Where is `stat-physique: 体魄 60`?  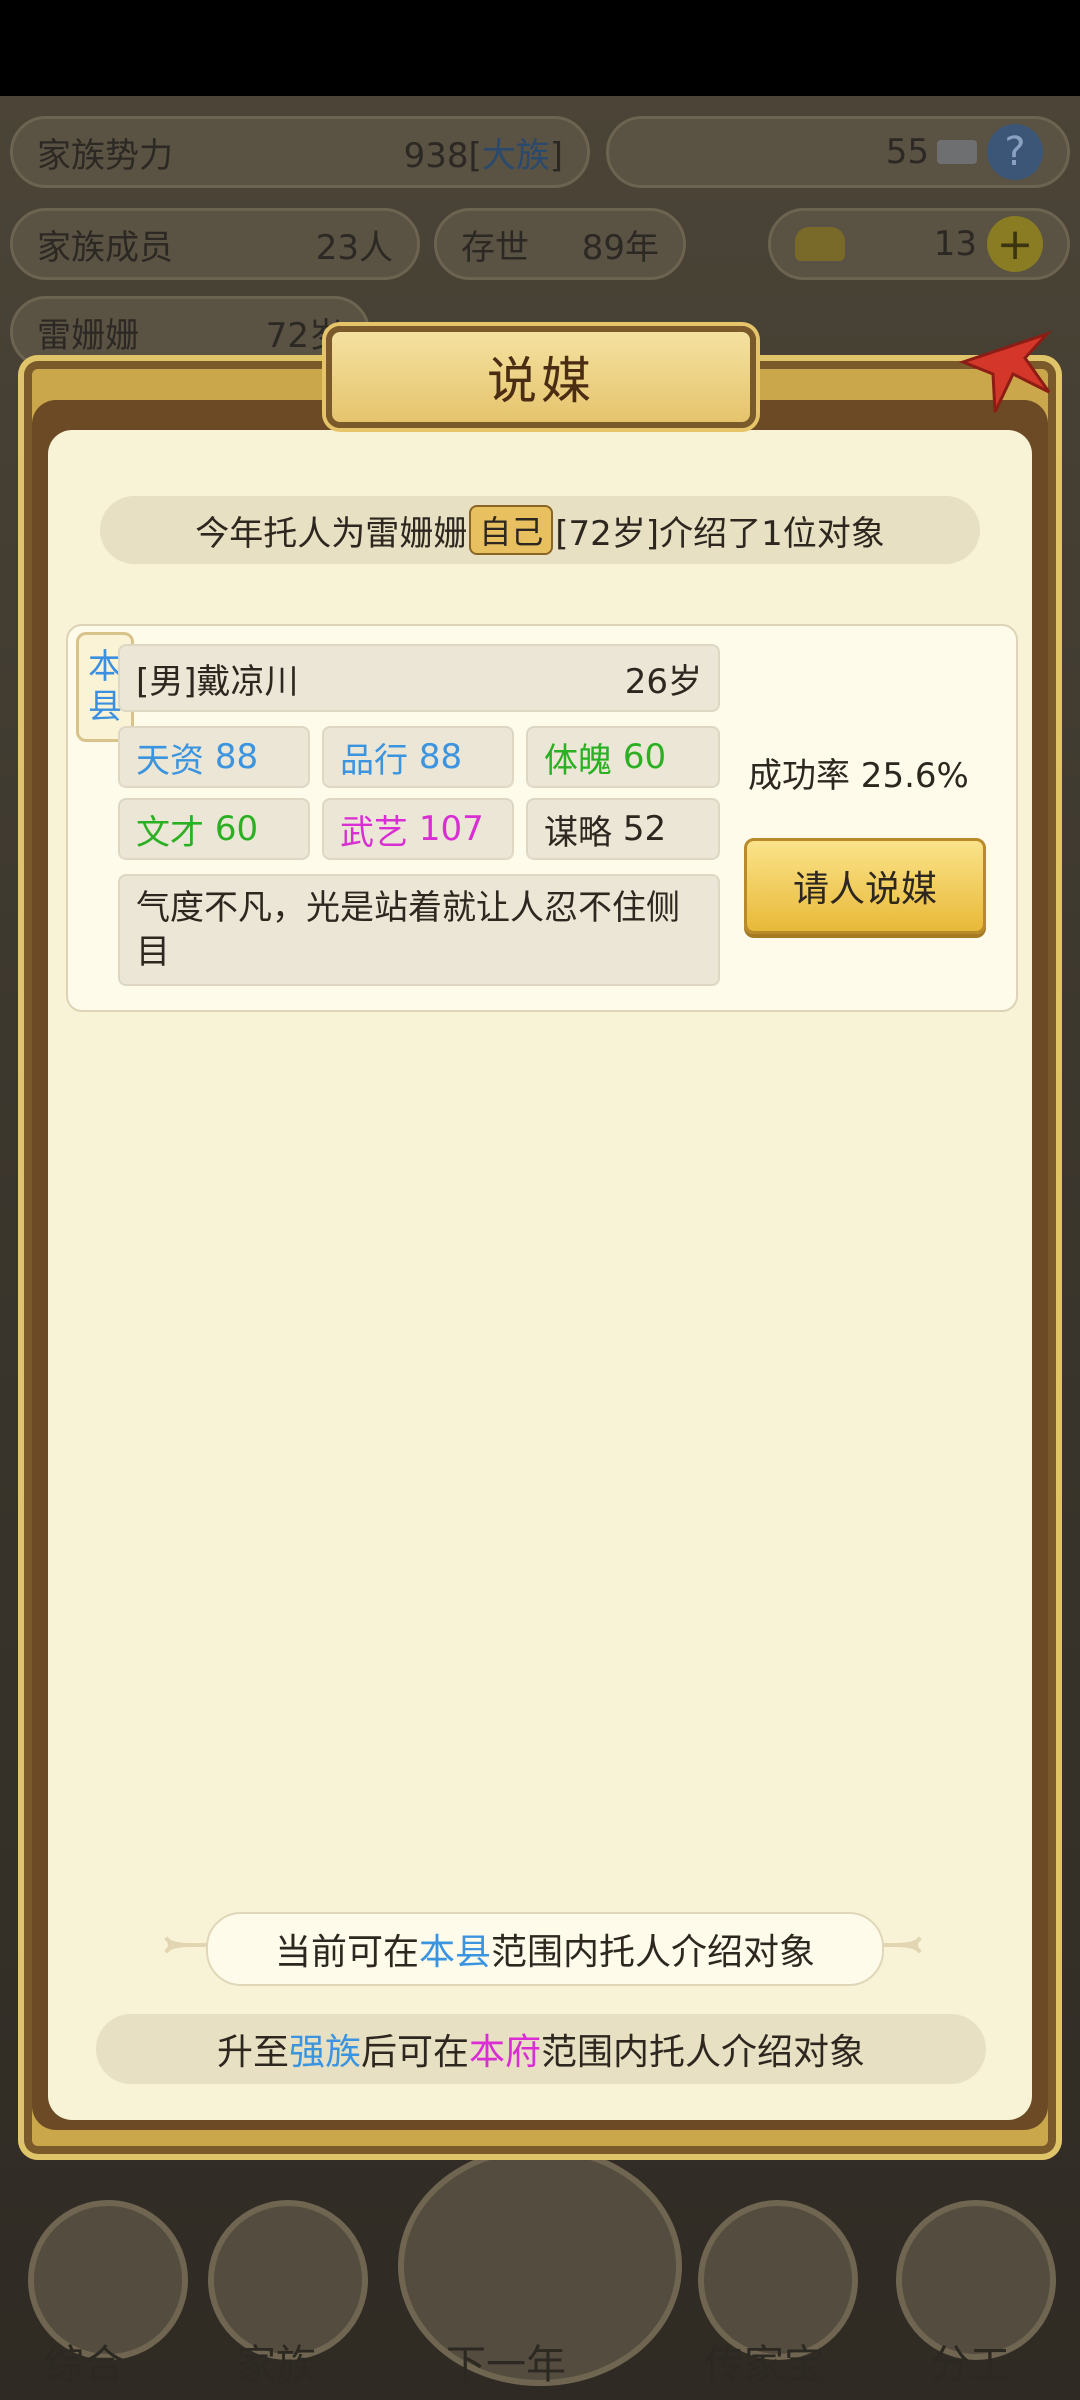 stat-physique: 体魄 60 is located at coordinates (623, 757).